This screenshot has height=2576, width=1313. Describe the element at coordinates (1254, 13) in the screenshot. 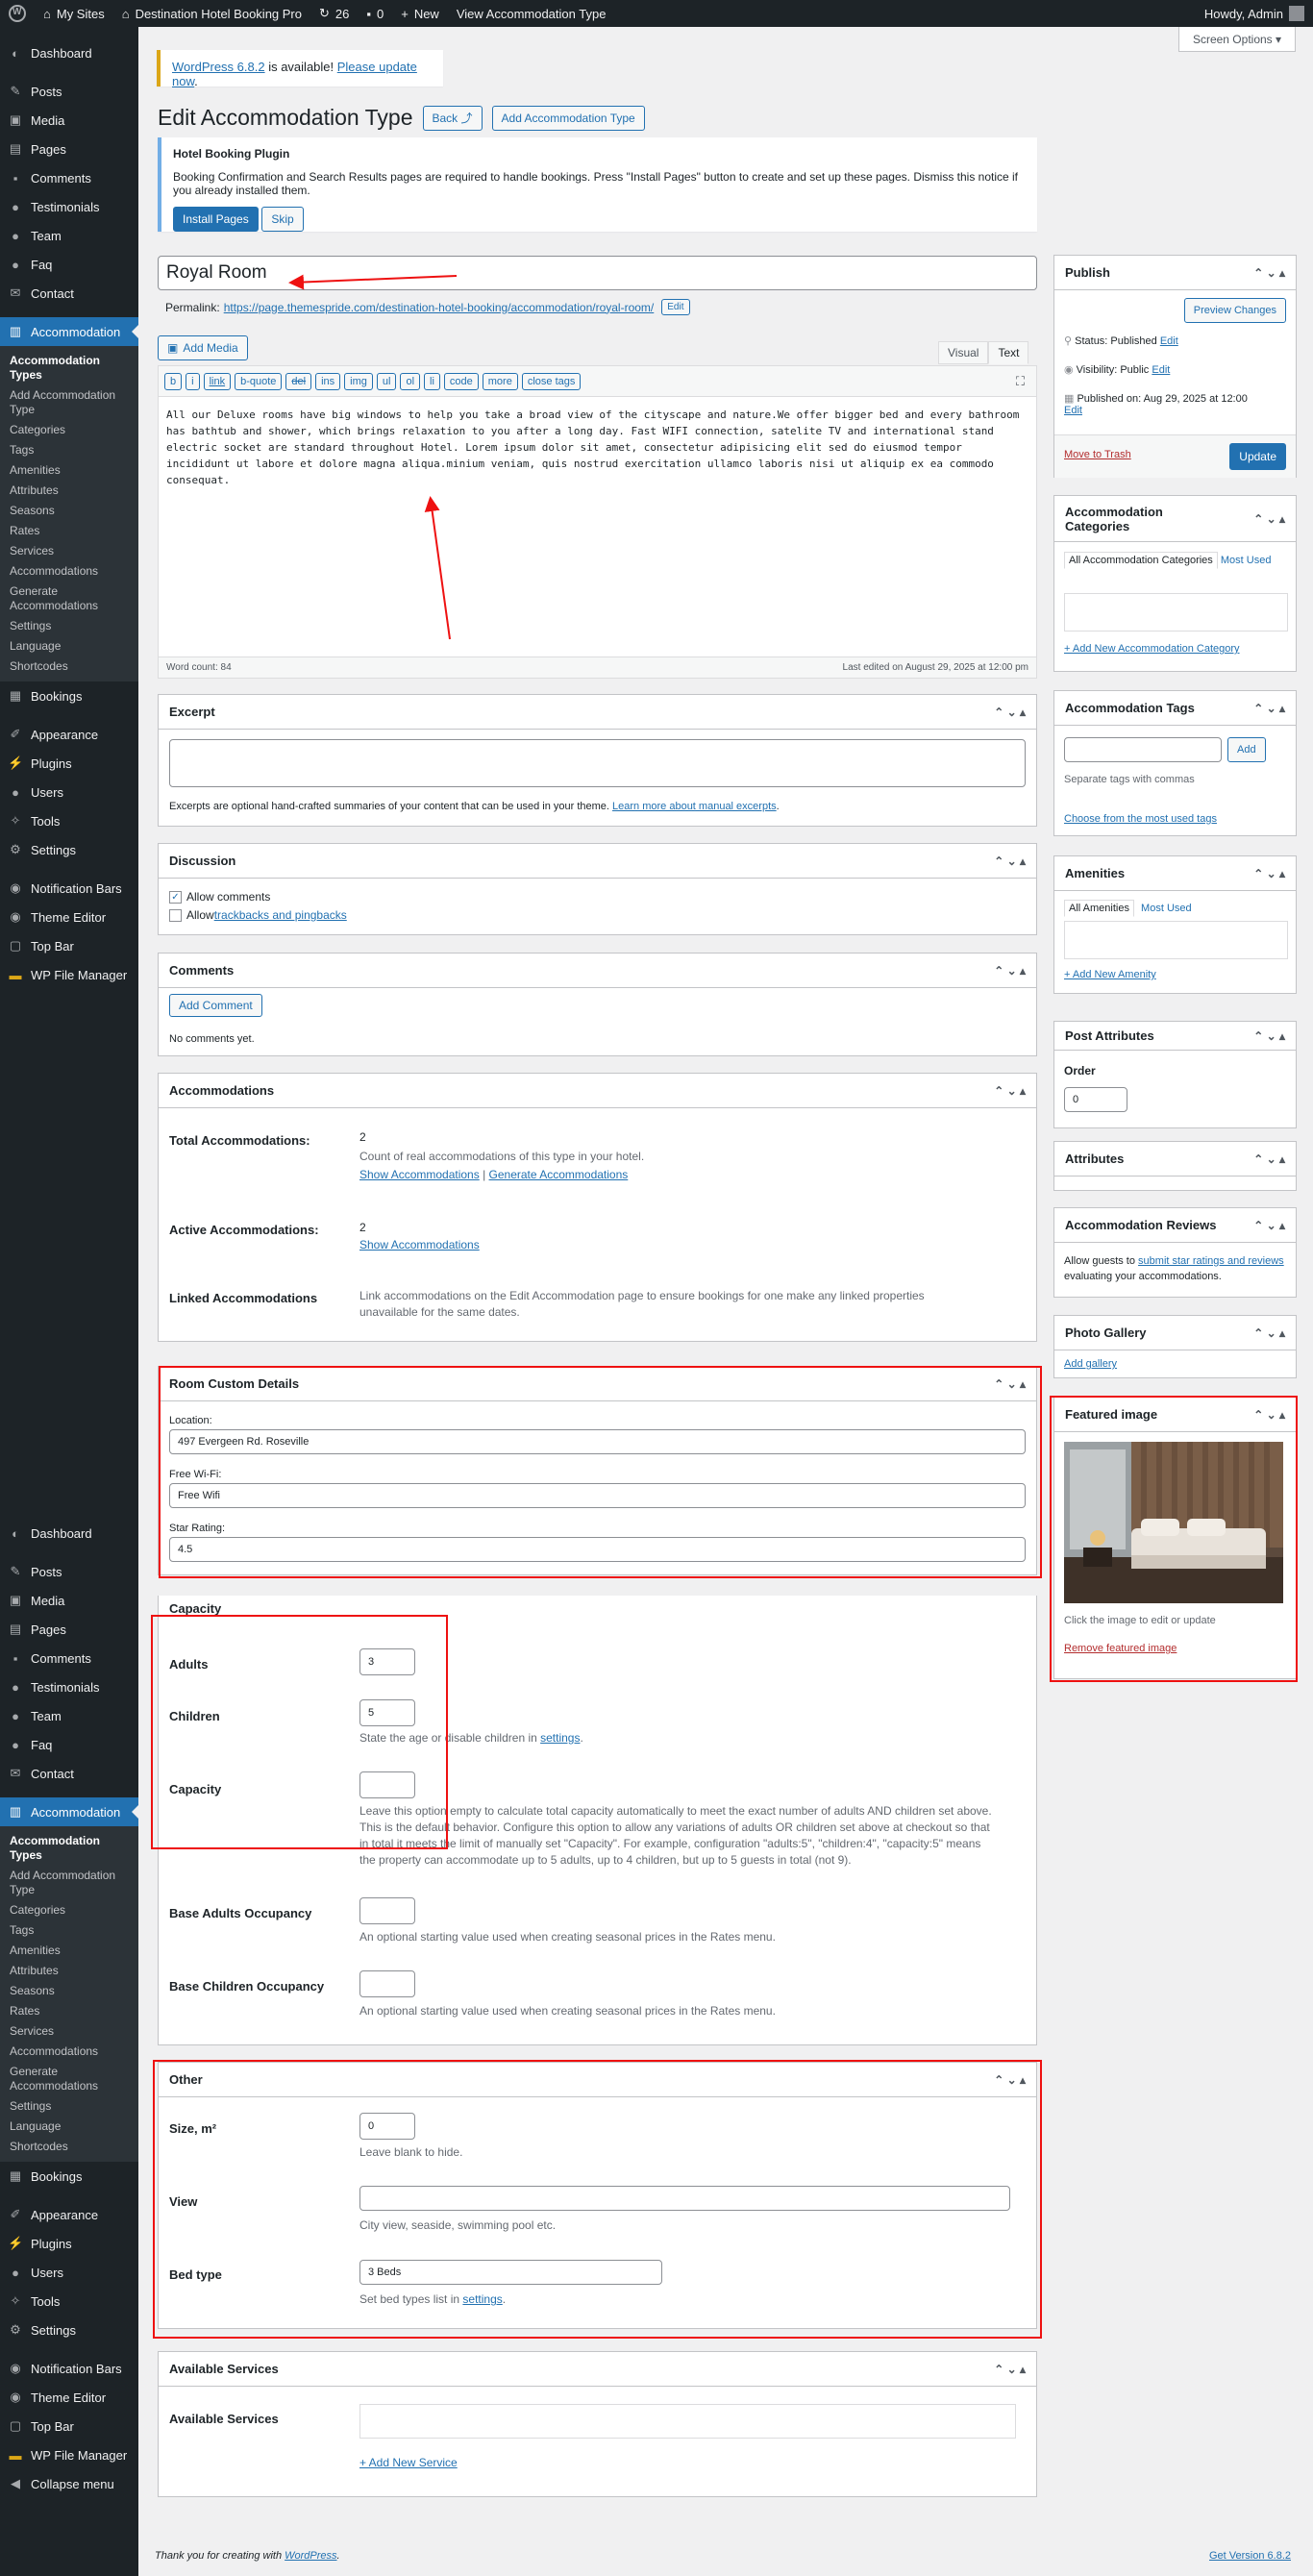

I see `user-account-menu: Howdy, Admin` at that location.